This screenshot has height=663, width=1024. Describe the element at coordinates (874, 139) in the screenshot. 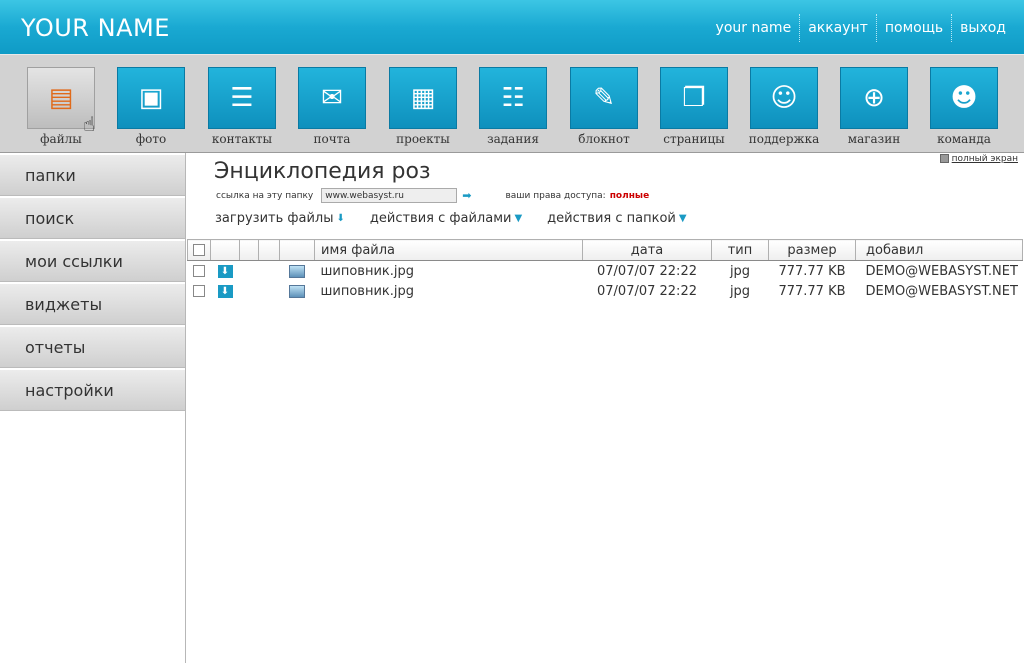

I see `app-label: магазин` at that location.